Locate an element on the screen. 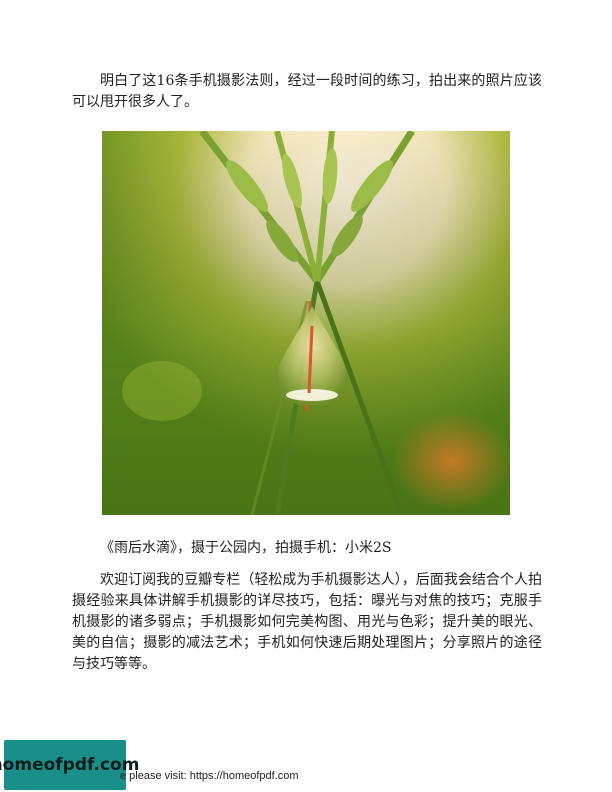  logo-text: homeofpdf.com is located at coordinates (70, 765).